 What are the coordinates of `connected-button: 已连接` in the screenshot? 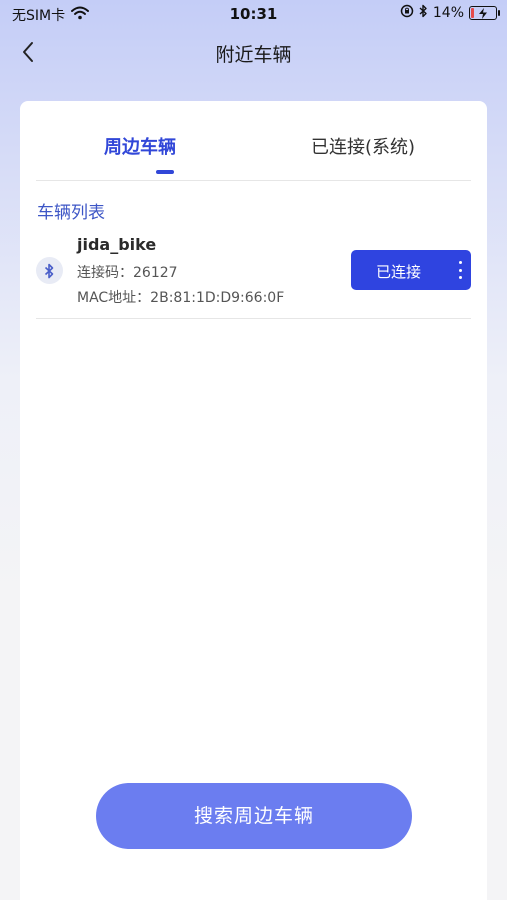 It's located at (411, 270).